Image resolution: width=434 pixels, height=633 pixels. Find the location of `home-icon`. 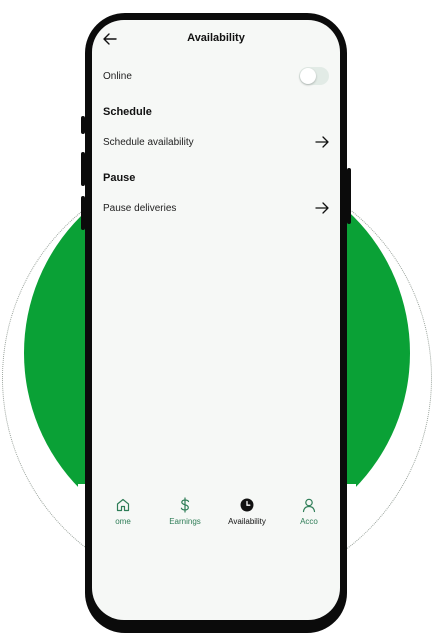

home-icon is located at coordinates (123, 505).